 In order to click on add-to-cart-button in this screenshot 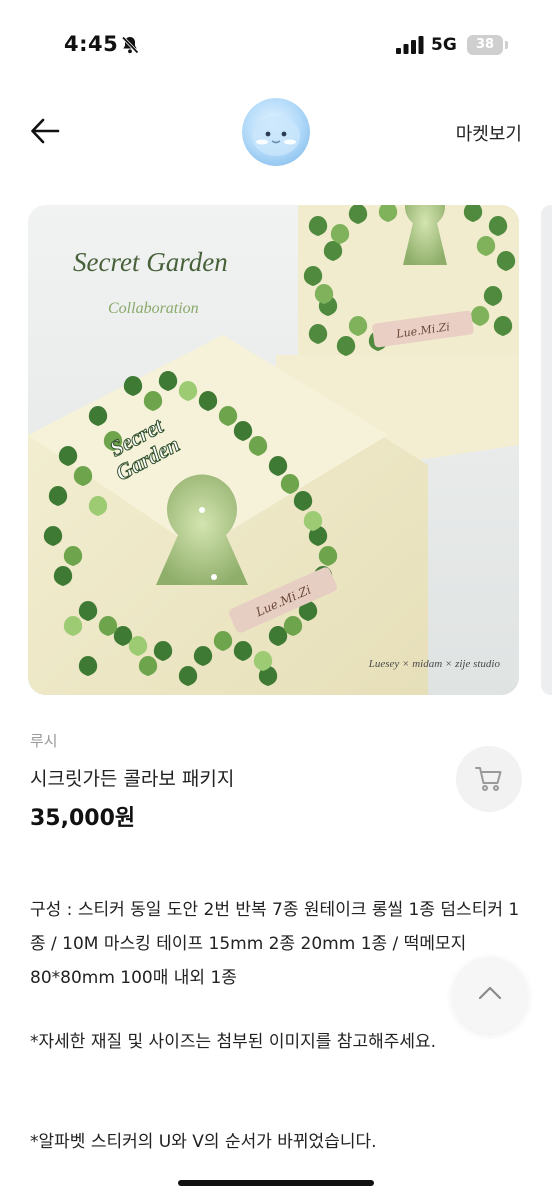, I will do `click(489, 779)`.